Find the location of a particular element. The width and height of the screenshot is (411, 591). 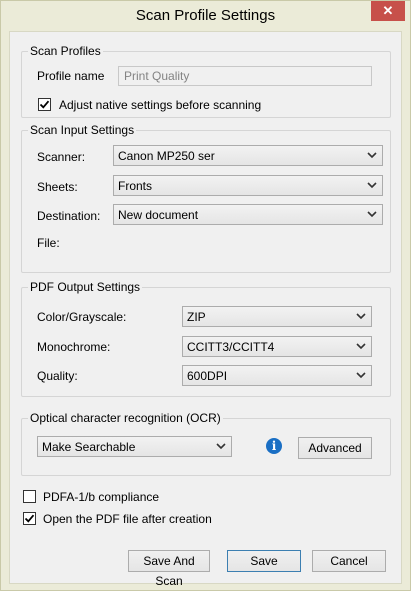

close-button: ✕ is located at coordinates (388, 11).